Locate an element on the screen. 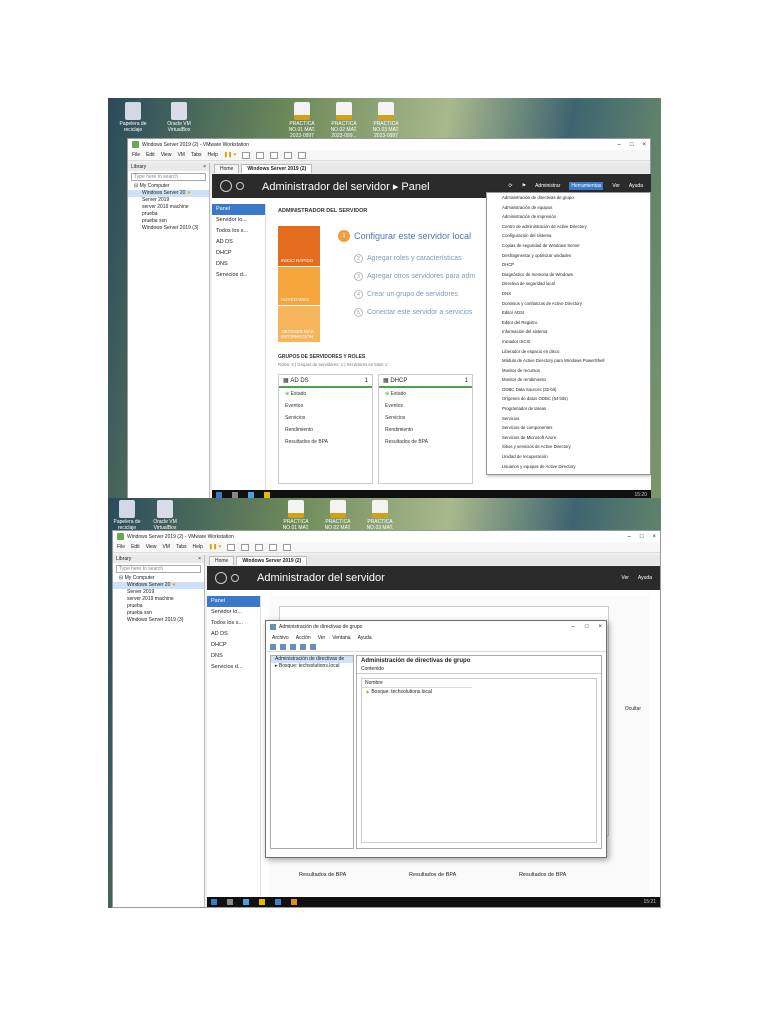 The width and height of the screenshot is (768, 1024). flag-icon: ⚑ is located at coordinates (524, 186).